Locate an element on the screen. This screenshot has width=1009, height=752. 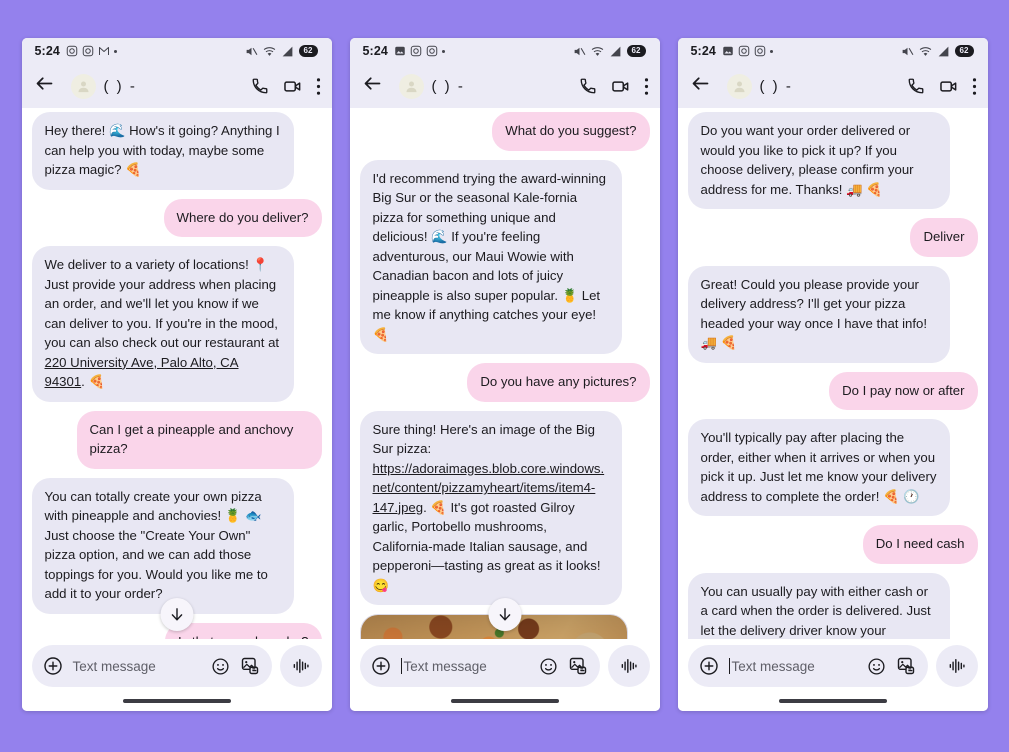
message-bubble-outgoing: Do you have any pictures? is located at coordinates (558, 382).